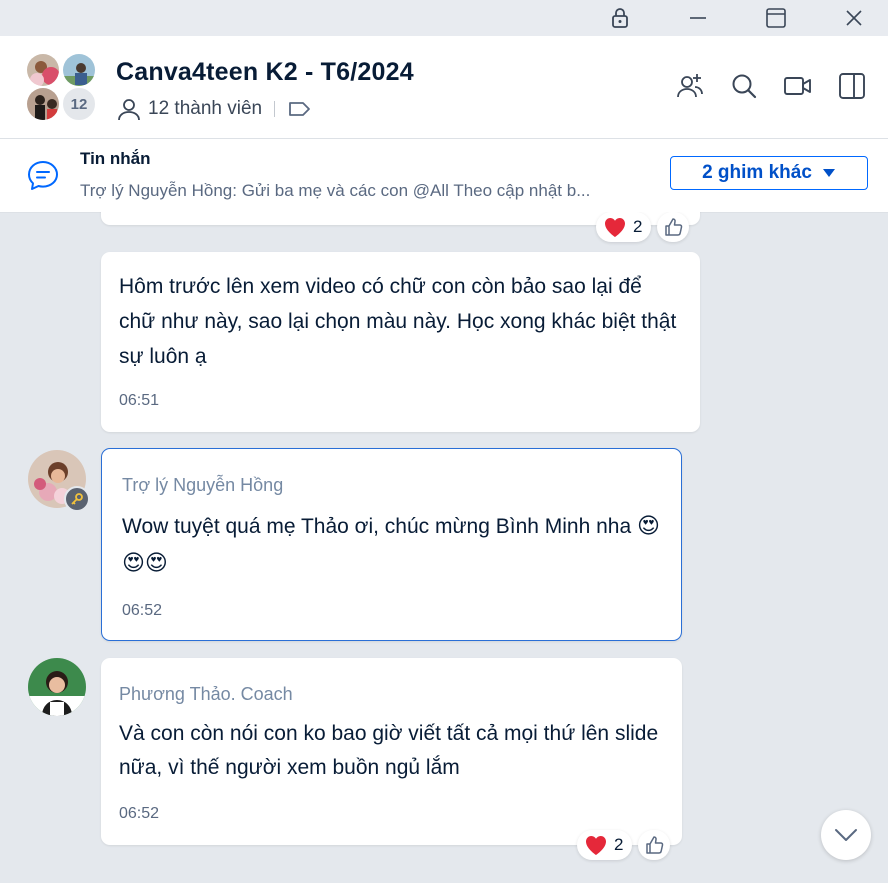  Describe the element at coordinates (690, 86) in the screenshot. I see `add-member-icon` at that location.